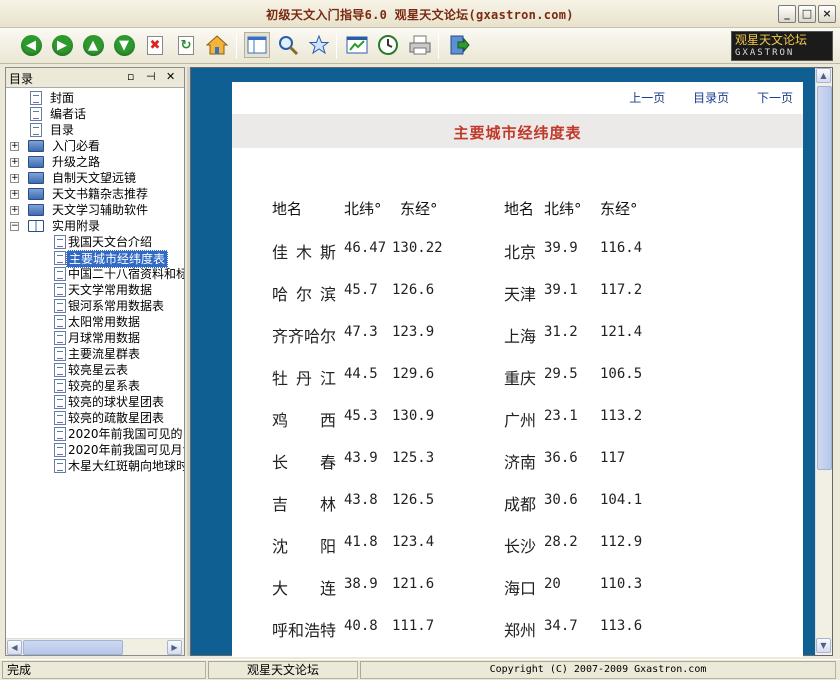 The image size is (840, 680). Describe the element at coordinates (257, 45) in the screenshot. I see `hide-pane-icon` at that location.